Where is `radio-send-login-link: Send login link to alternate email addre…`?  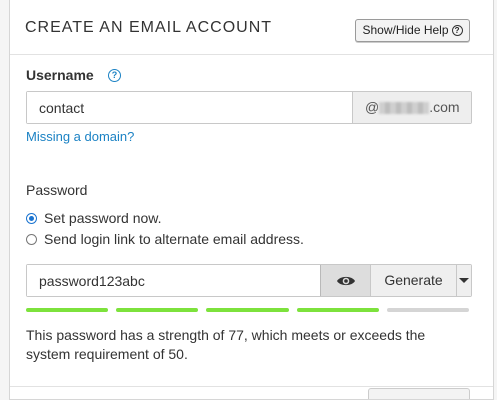 radio-send-login-link: Send login link to alternate email addre… is located at coordinates (165, 239).